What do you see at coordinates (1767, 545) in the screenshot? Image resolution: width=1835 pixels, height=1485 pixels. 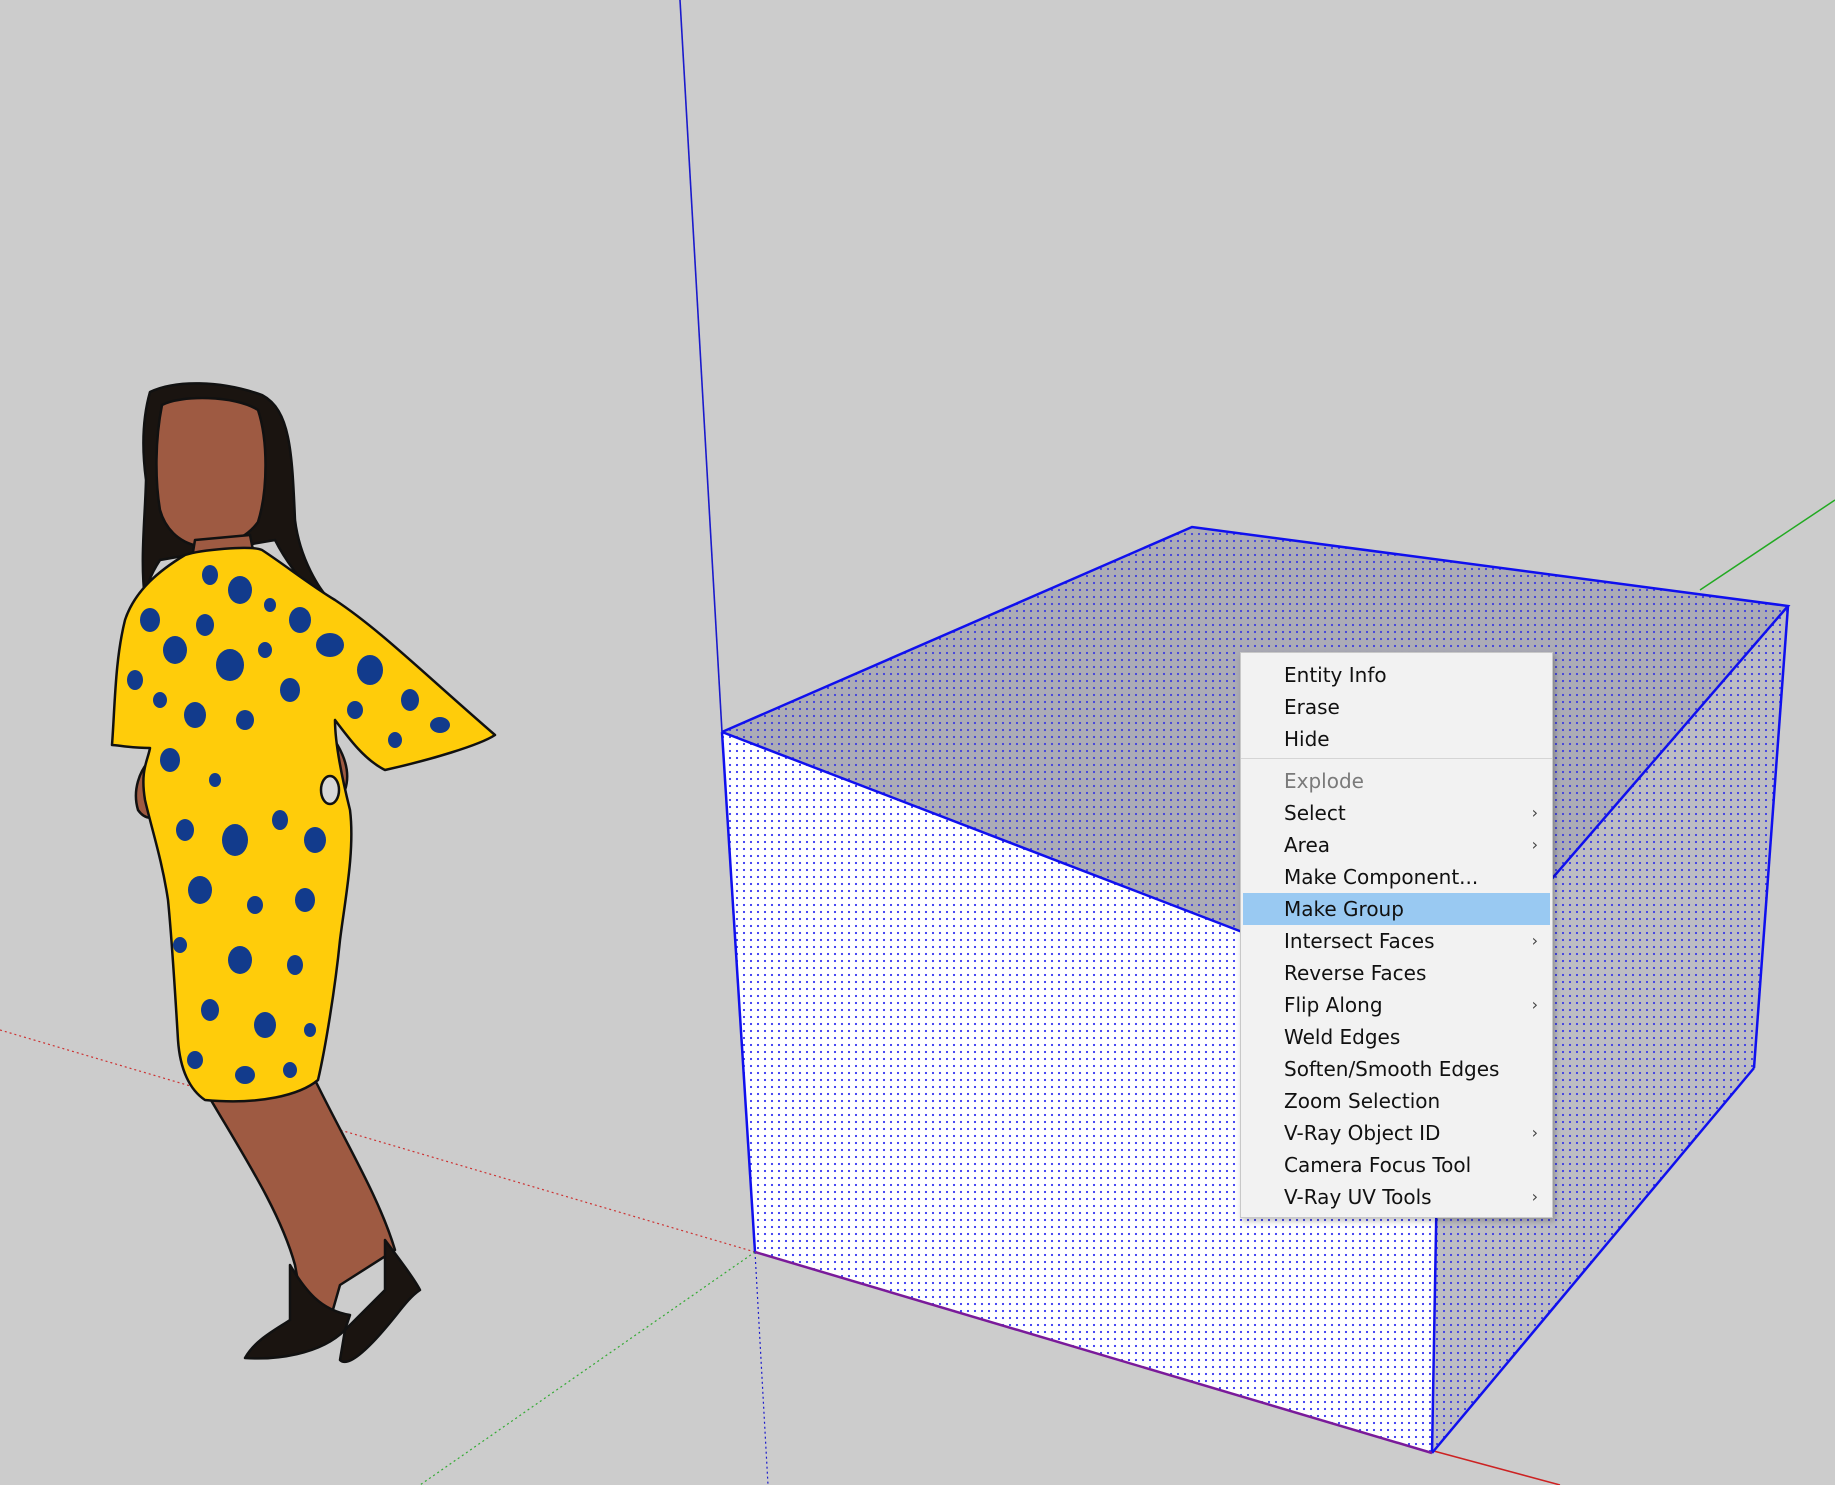 I see `green-axis-solid` at bounding box center [1767, 545].